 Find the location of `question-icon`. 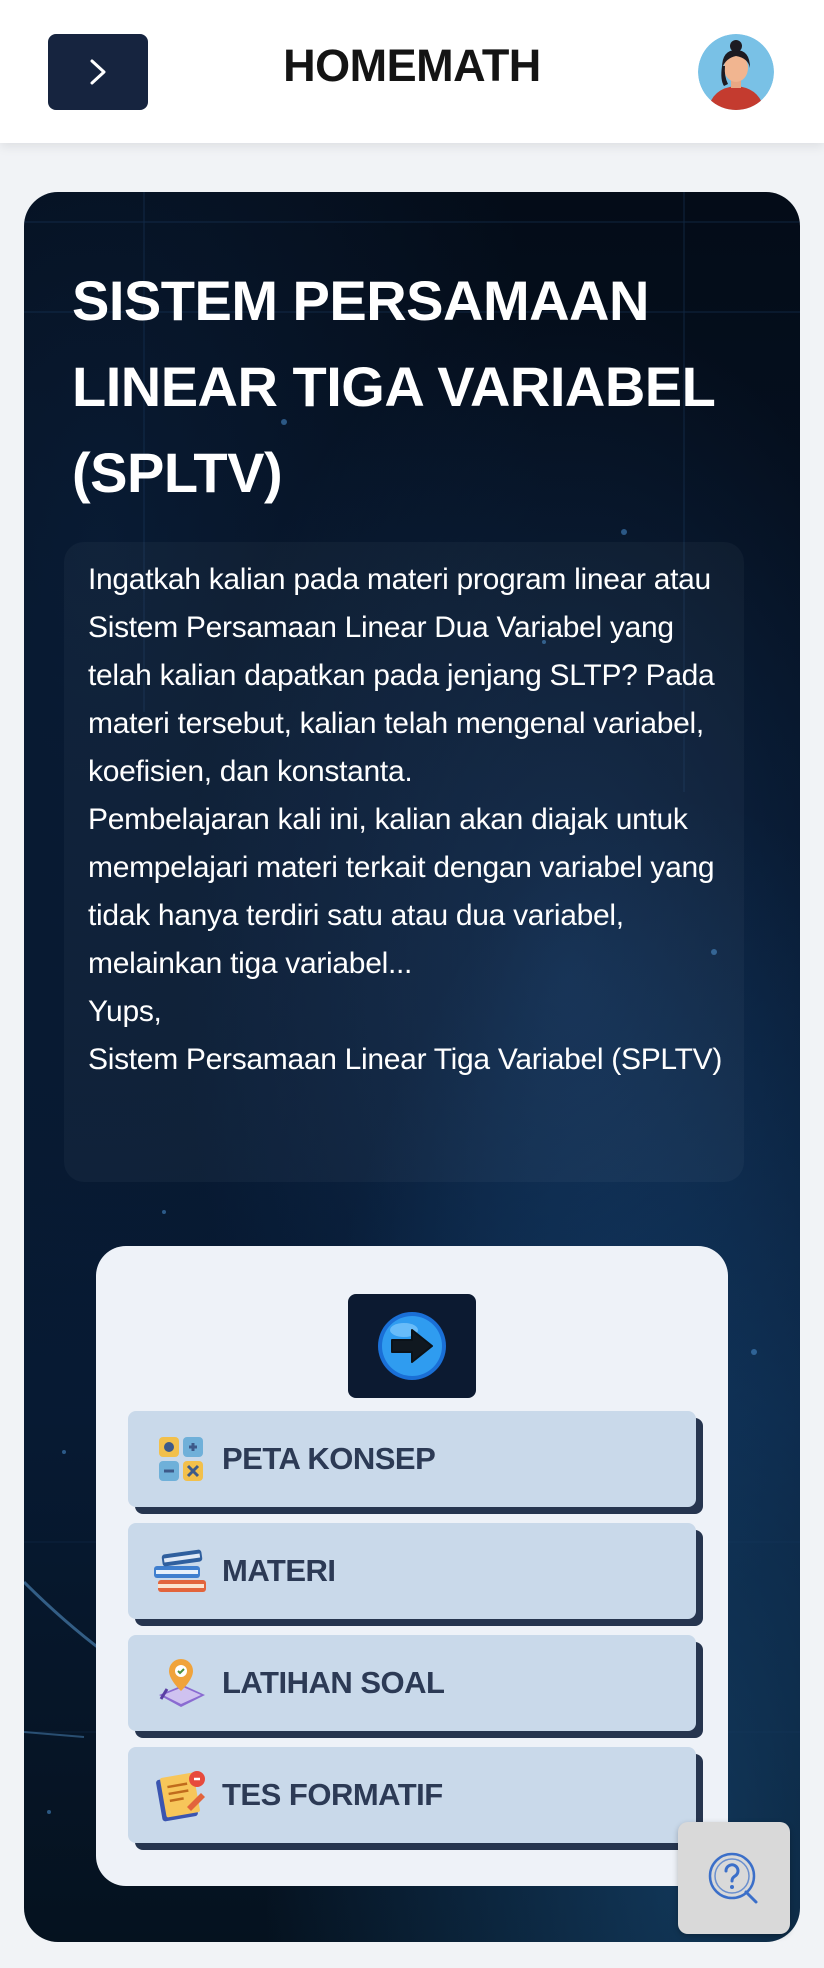

question-icon is located at coordinates (733, 1878).